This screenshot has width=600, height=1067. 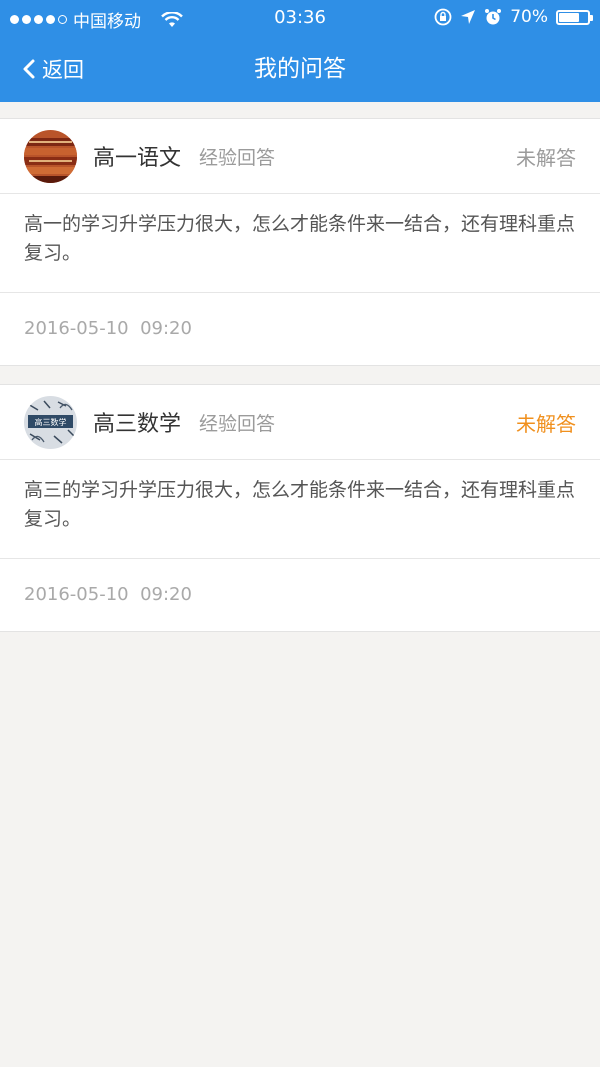 I want to click on navigation-bar: 返回 我的问答, so click(x=300, y=69).